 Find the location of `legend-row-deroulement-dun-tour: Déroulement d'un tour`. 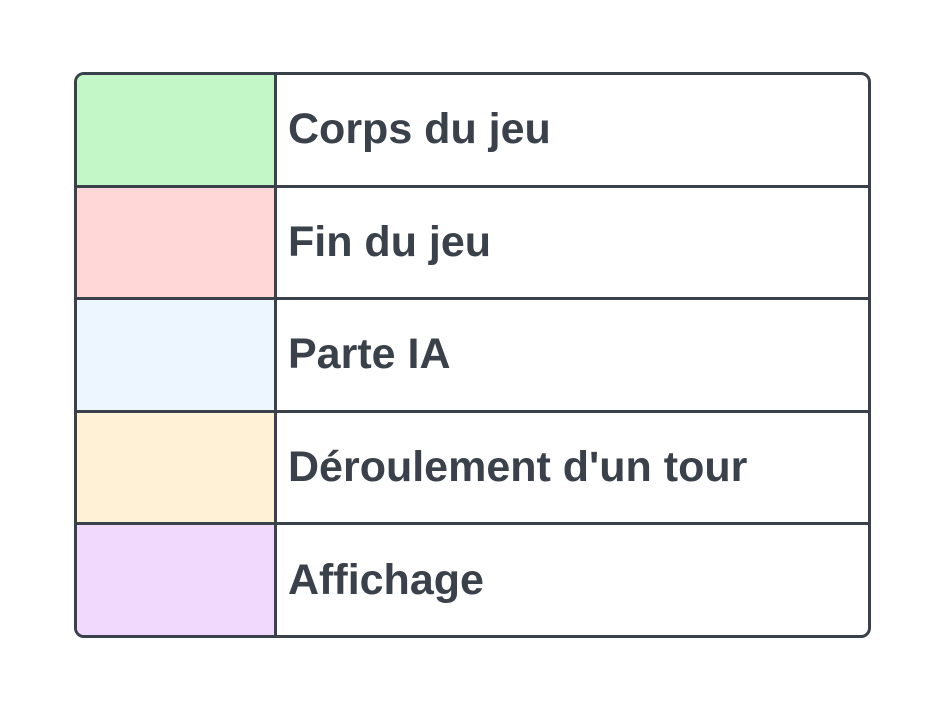

legend-row-deroulement-dun-tour: Déroulement d'un tour is located at coordinates (472, 466).